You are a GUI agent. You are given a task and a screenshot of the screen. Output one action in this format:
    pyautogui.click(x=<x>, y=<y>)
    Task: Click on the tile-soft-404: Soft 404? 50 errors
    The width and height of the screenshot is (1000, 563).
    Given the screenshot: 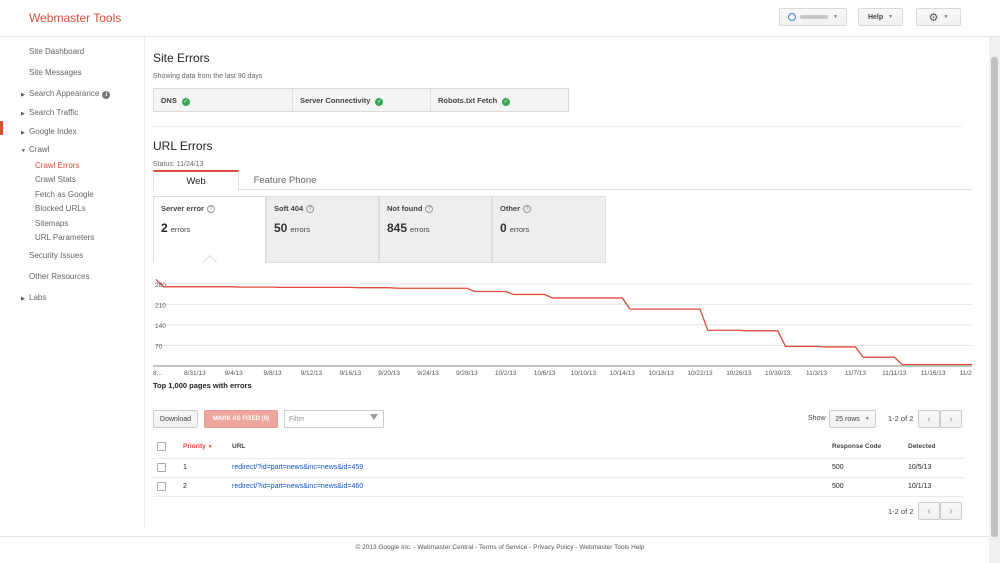 What is the action you would take?
    pyautogui.click(x=322, y=229)
    